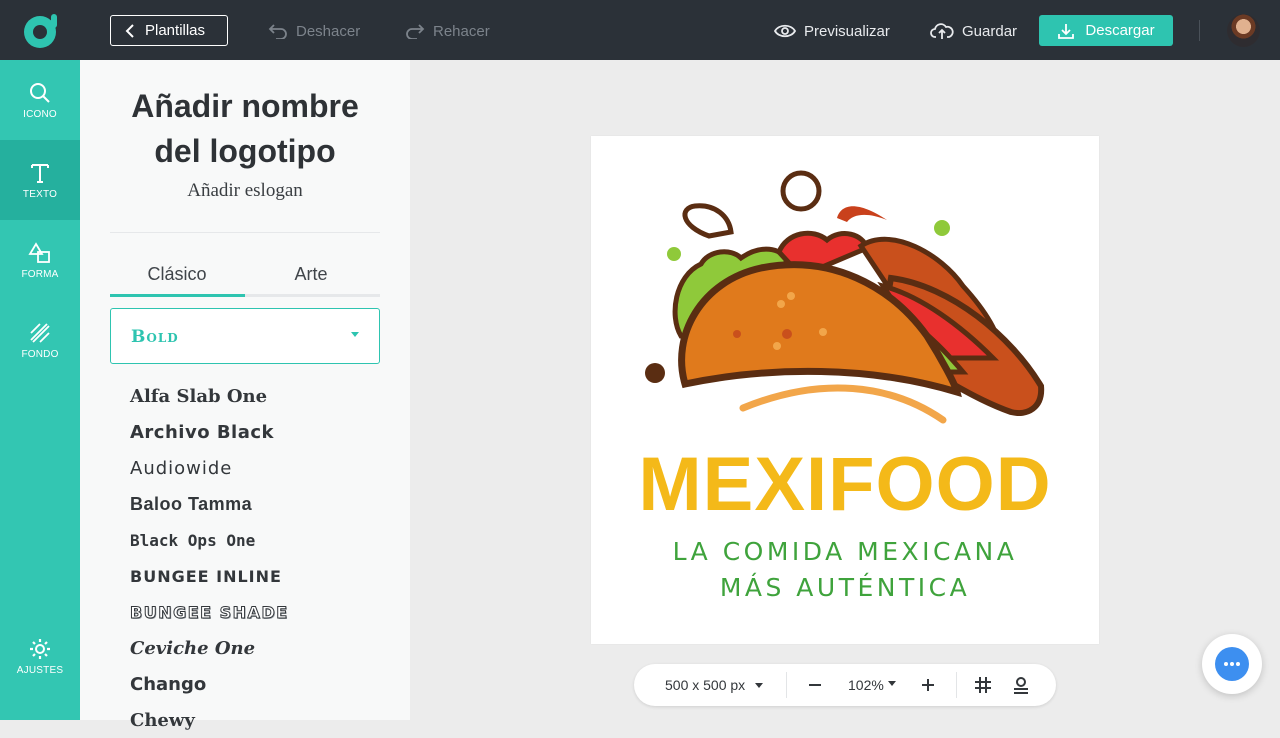 The image size is (1280, 738). I want to click on eye-icon, so click(785, 31).